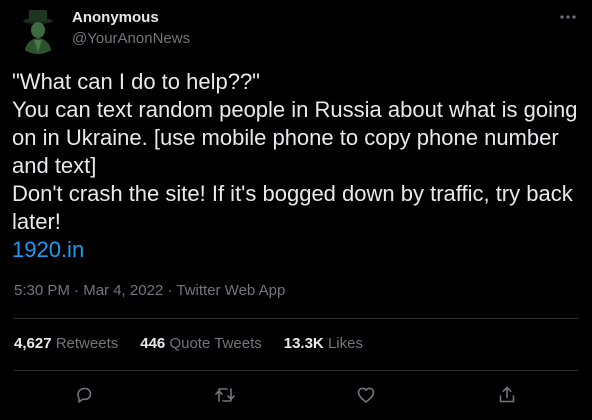  I want to click on likes-stat: 13.3K Likes, so click(323, 343).